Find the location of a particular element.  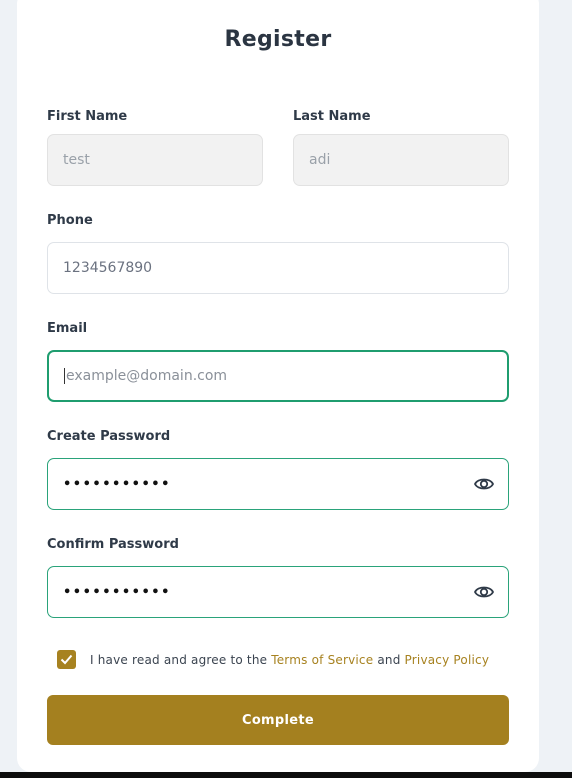

email-placeholder: example@domain.com is located at coordinates (147, 376).